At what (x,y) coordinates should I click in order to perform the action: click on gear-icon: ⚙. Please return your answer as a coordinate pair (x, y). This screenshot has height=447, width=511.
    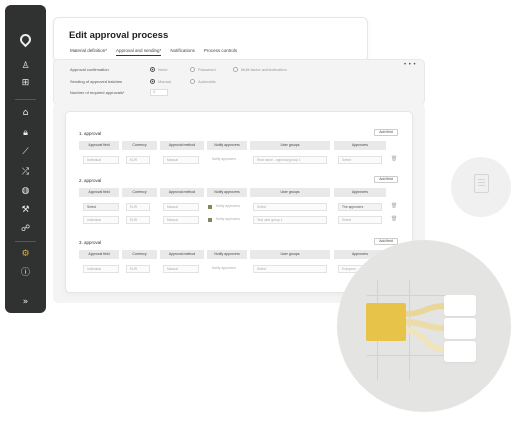
    Looking at the image, I should click on (25, 254).